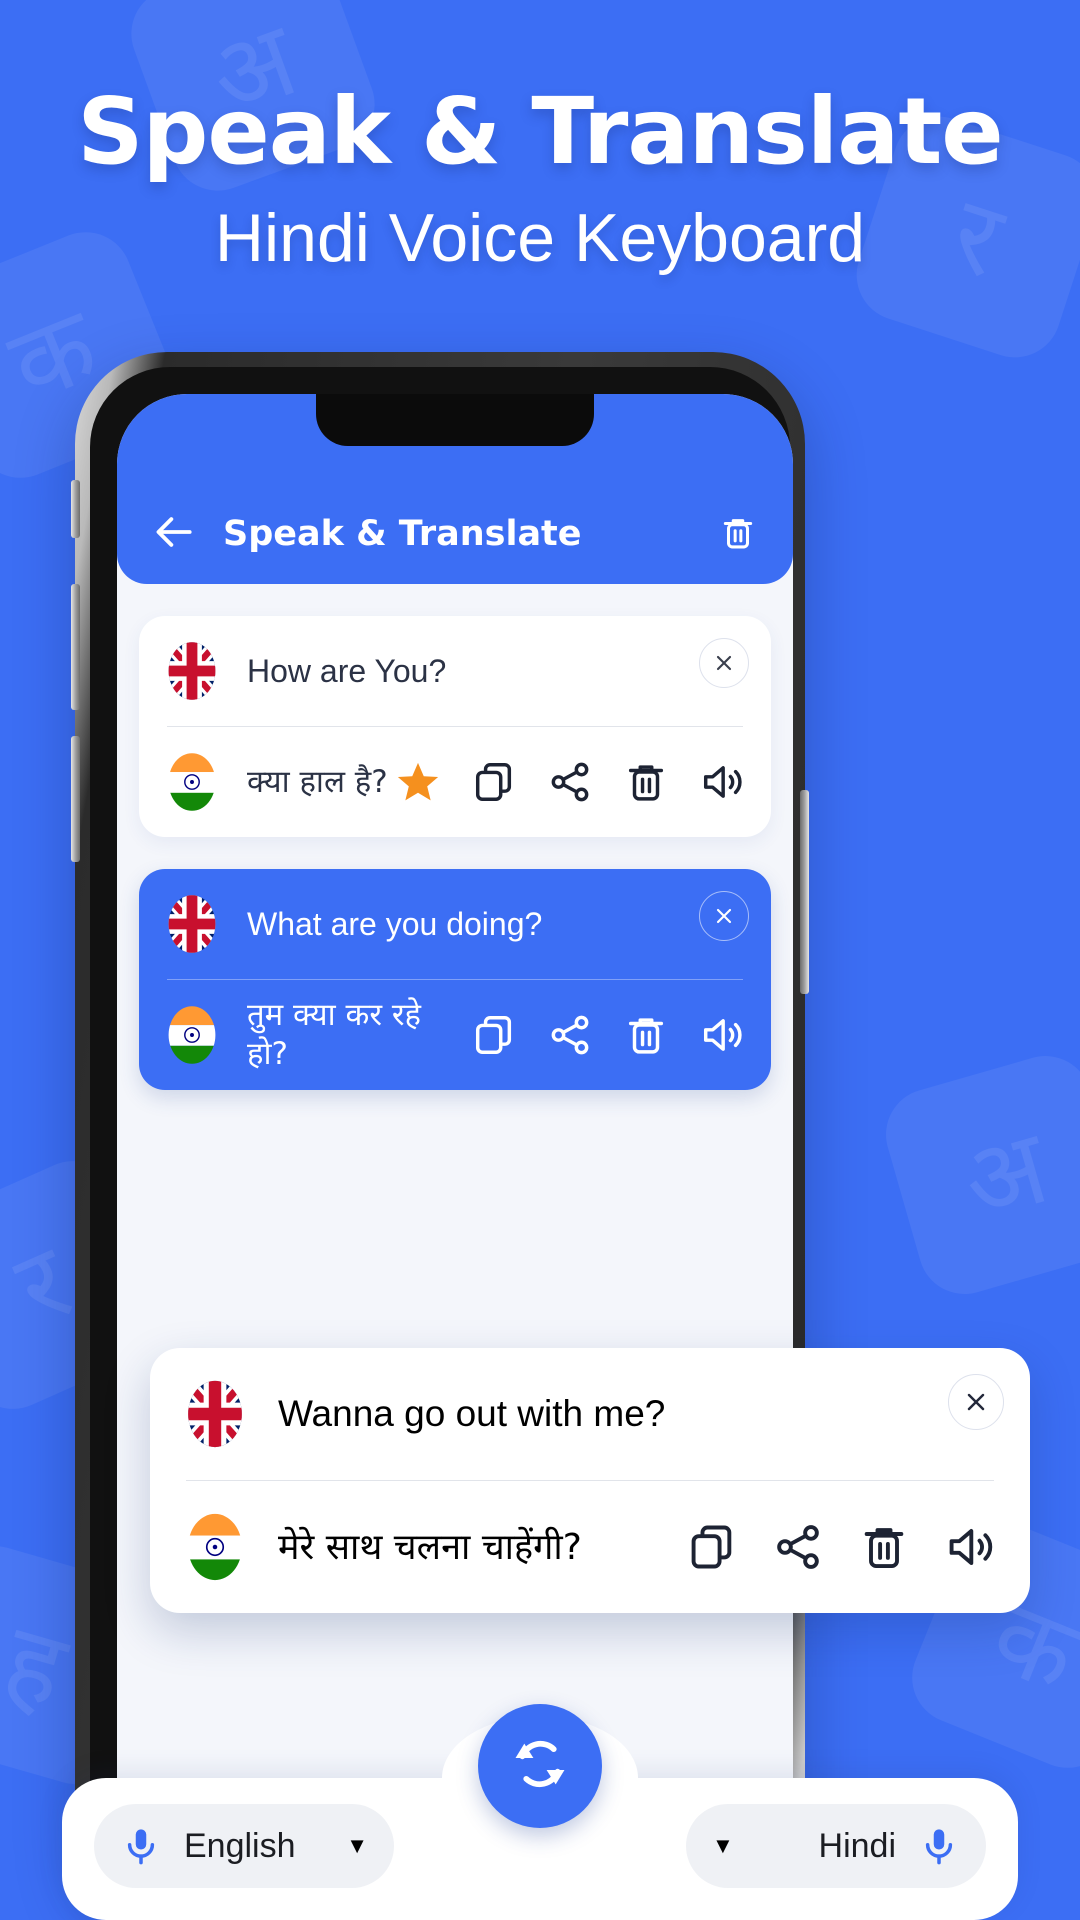 The height and width of the screenshot is (1920, 1080). I want to click on target-text: मेरे साथ चलना चाहेंगी?, so click(430, 1547).